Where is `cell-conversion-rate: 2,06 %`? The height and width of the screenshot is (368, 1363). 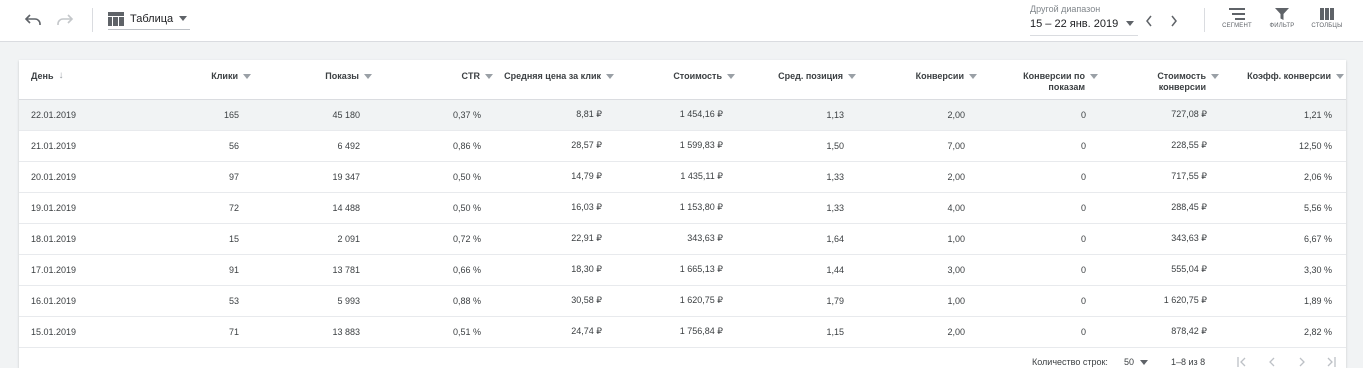 cell-conversion-rate: 2,06 % is located at coordinates (1283, 177).